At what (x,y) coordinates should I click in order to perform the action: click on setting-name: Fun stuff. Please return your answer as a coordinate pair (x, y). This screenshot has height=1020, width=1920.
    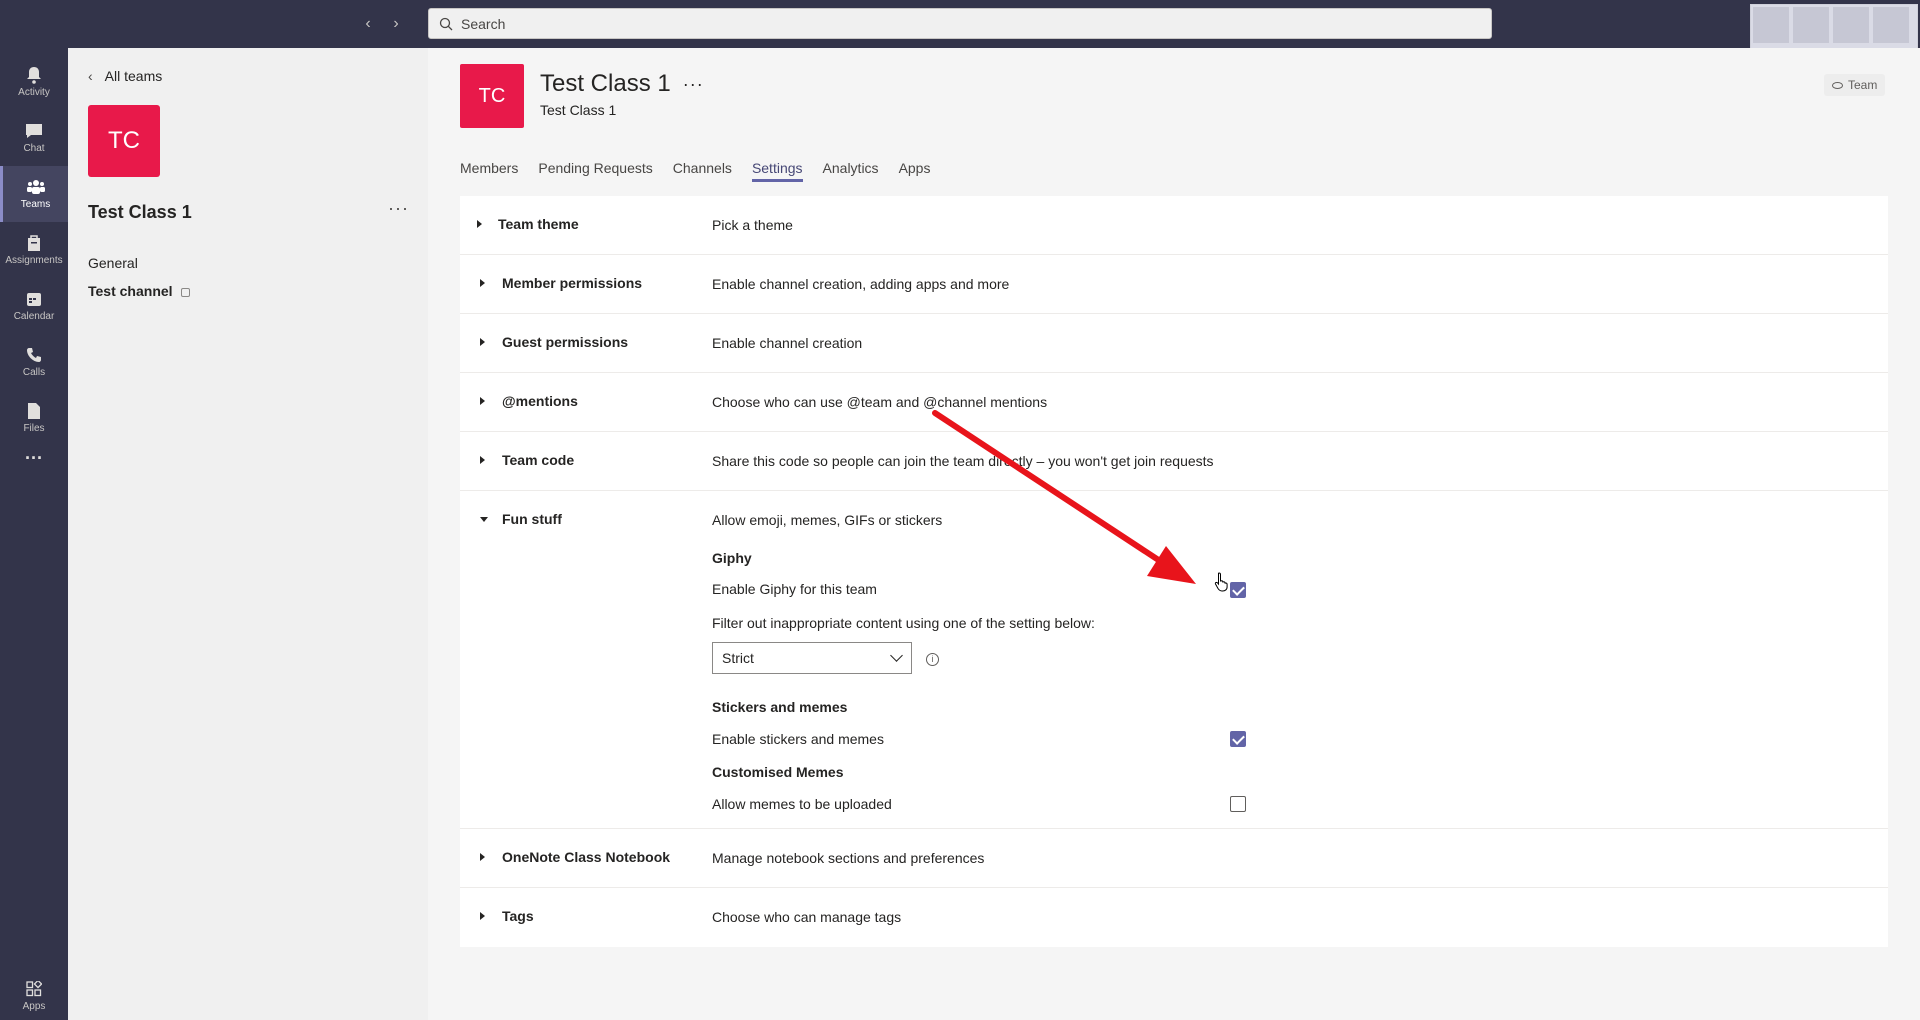
    Looking at the image, I should click on (532, 519).